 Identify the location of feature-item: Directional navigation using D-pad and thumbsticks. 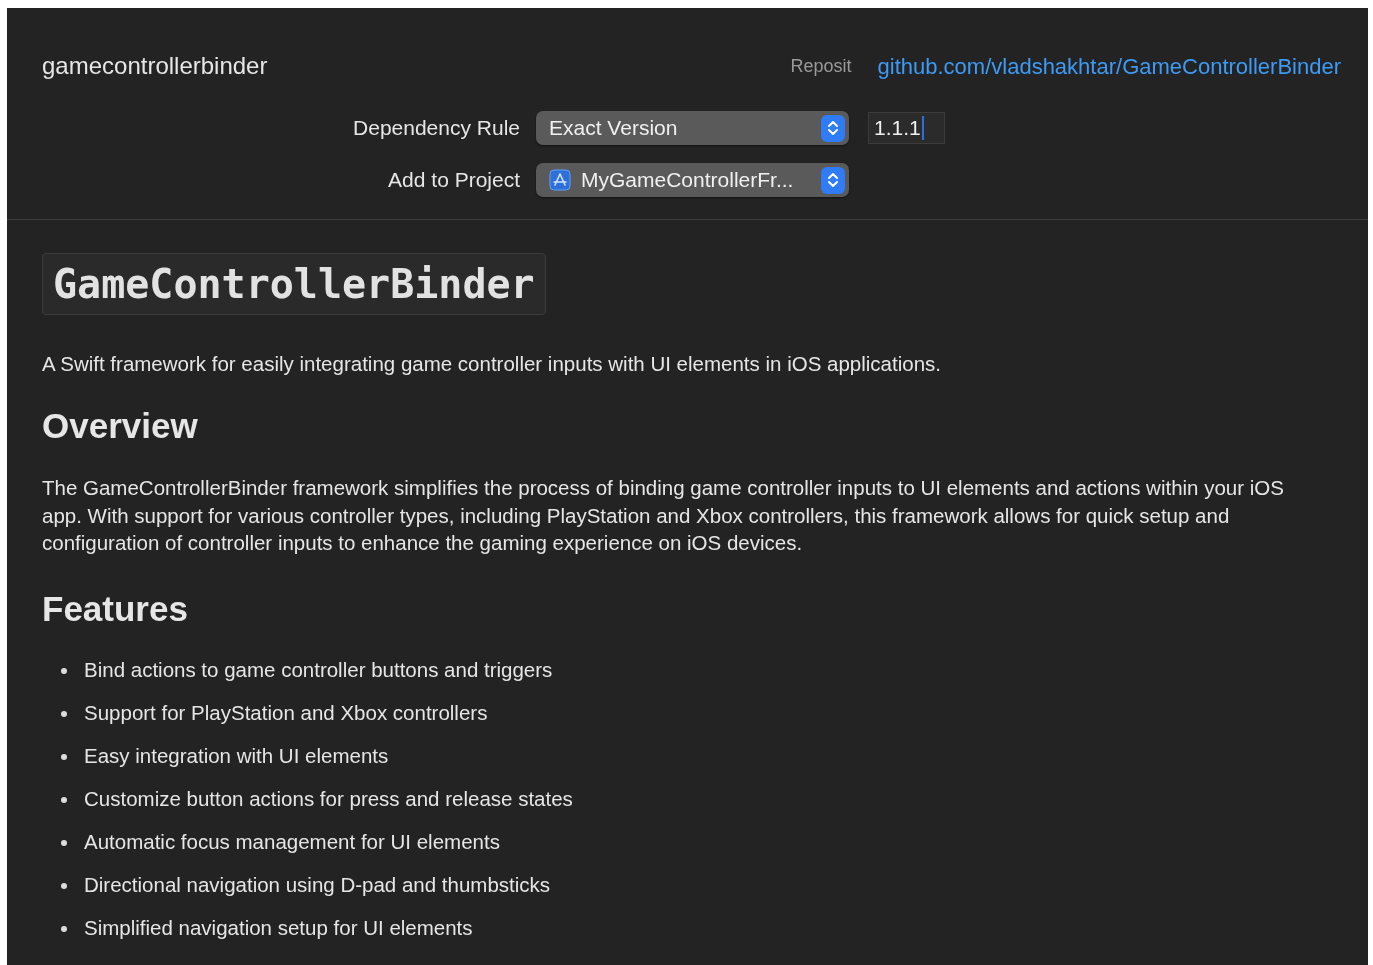
(317, 885).